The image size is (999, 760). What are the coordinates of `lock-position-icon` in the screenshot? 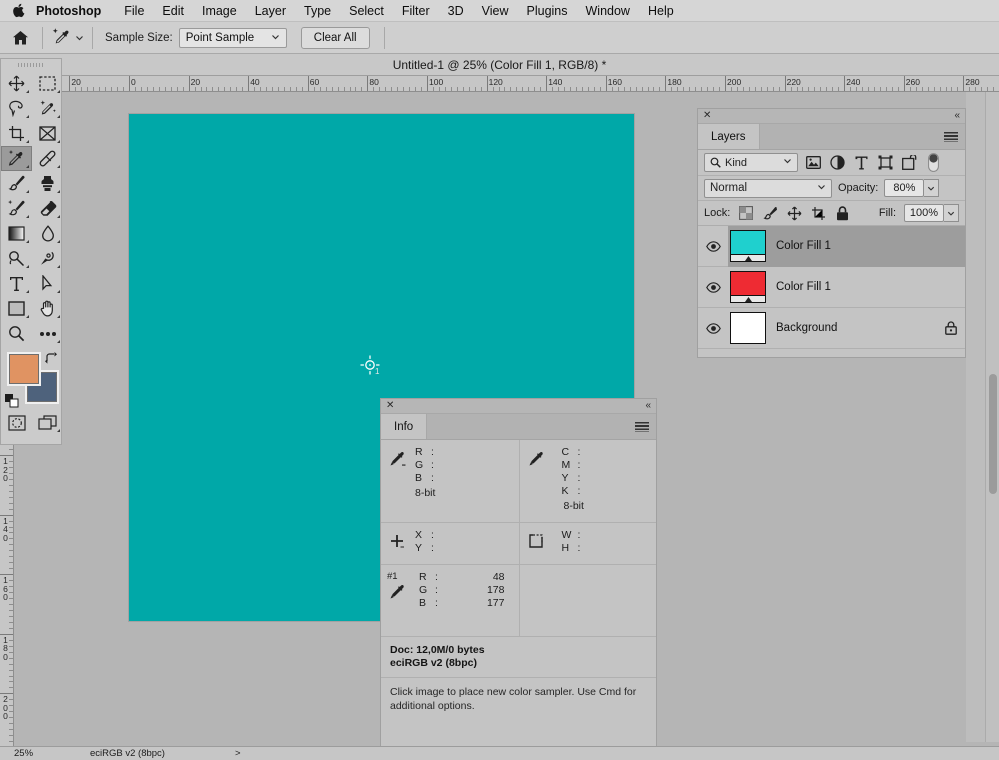 It's located at (794, 213).